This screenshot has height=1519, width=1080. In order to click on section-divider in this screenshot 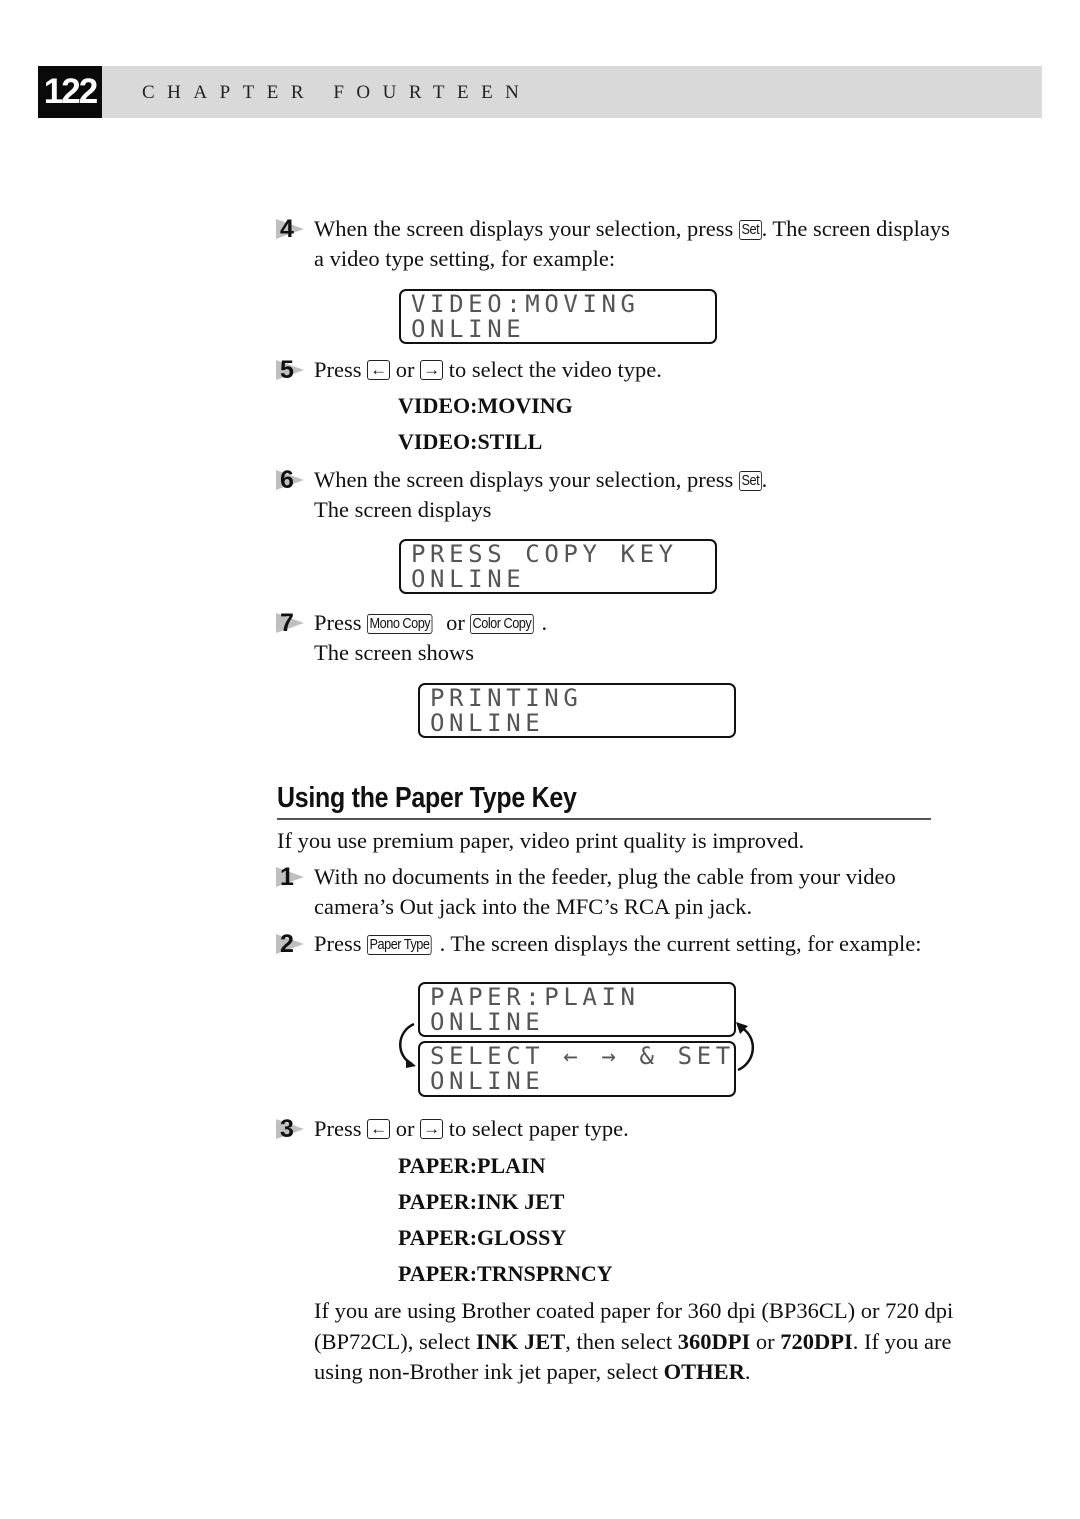, I will do `click(604, 819)`.